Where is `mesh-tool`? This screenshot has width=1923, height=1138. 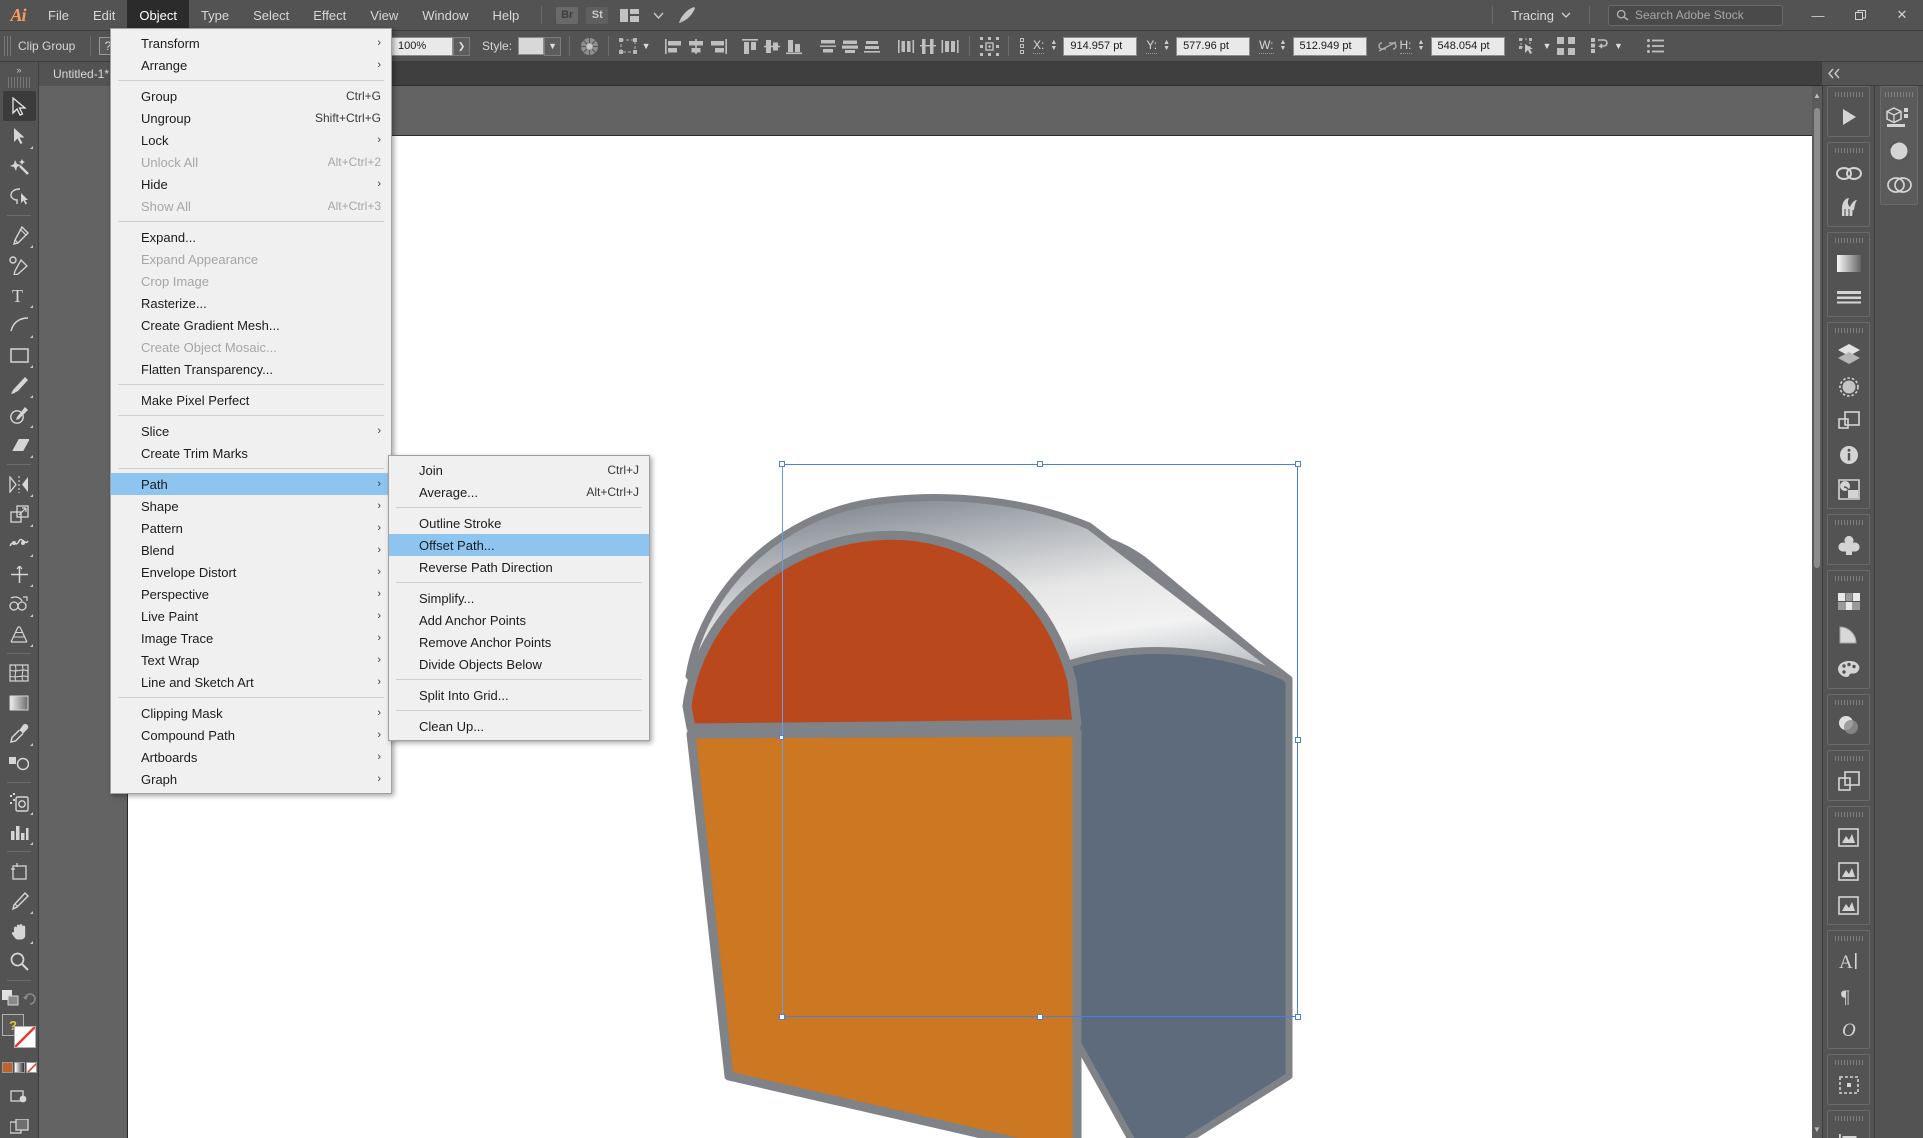 mesh-tool is located at coordinates (19, 673).